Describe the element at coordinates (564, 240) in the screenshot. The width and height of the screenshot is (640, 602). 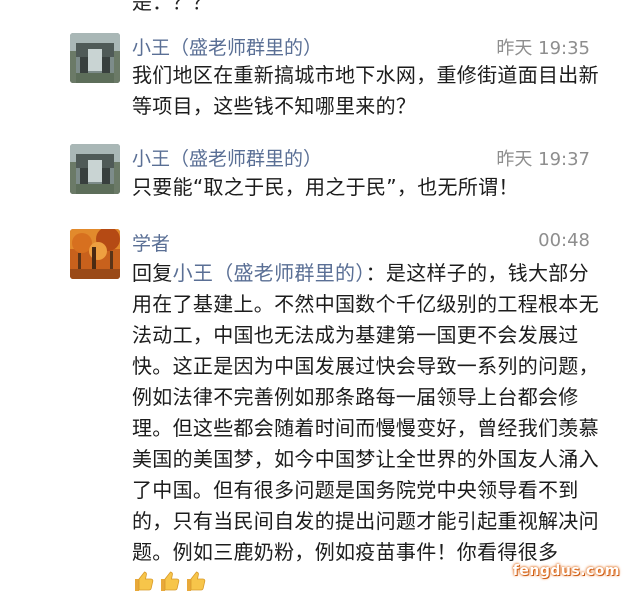
I see `comment-time: 00:48` at that location.